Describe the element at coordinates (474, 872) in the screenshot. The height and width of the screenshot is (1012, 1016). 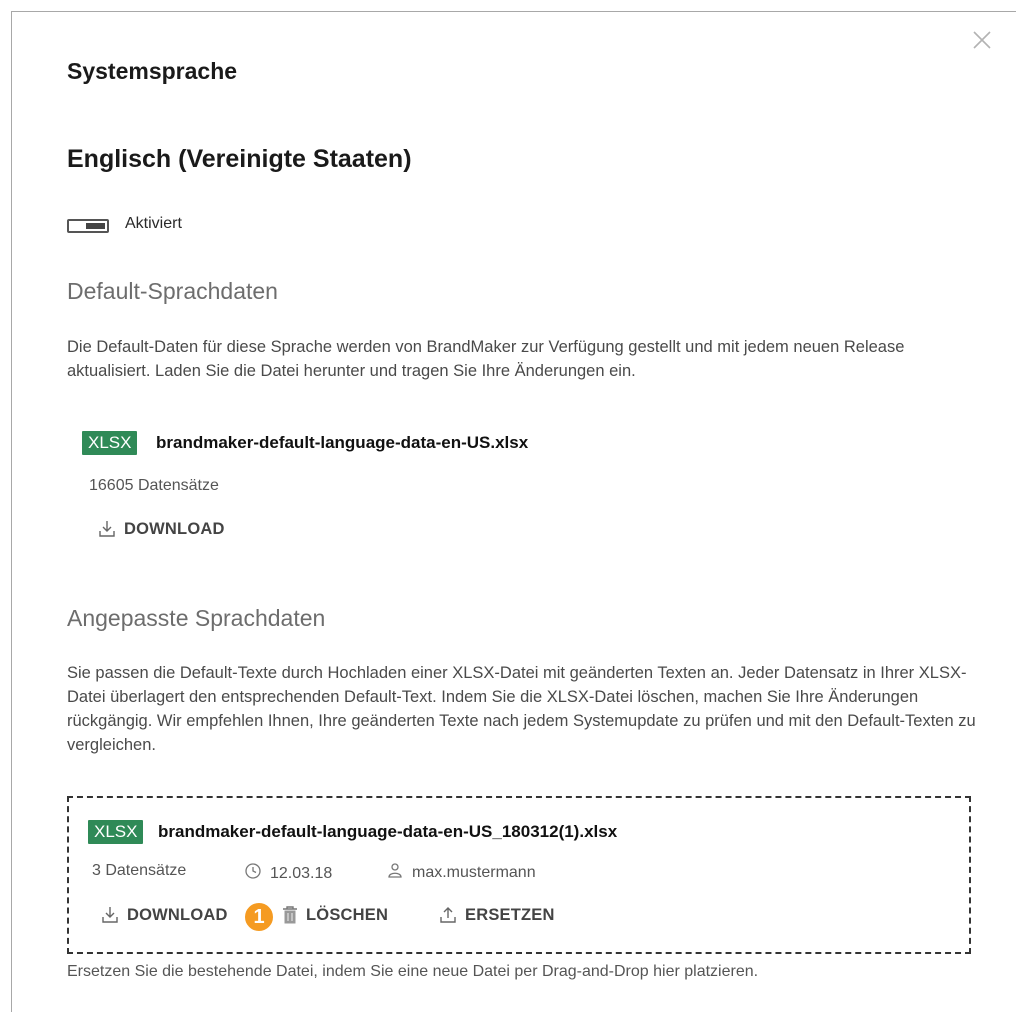
I see `user-text: max.mustermann` at that location.